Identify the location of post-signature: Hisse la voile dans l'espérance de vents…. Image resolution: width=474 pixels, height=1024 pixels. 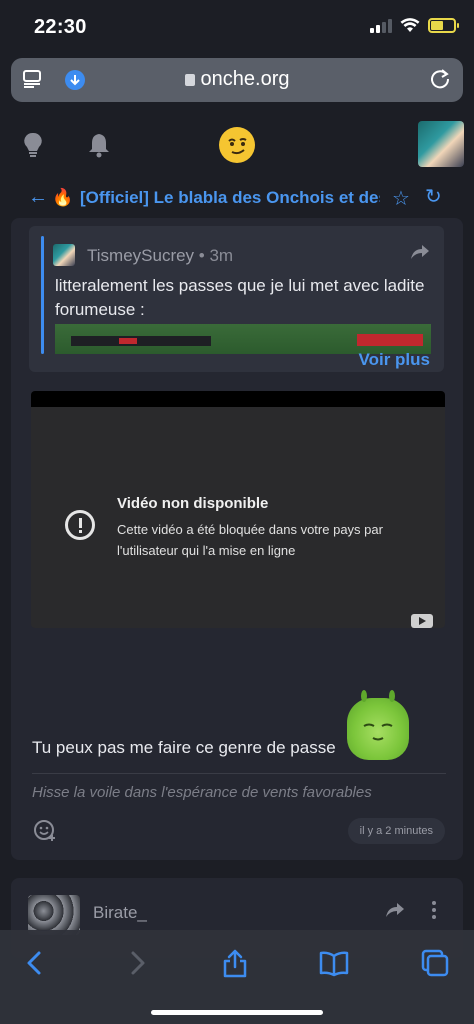
(202, 792).